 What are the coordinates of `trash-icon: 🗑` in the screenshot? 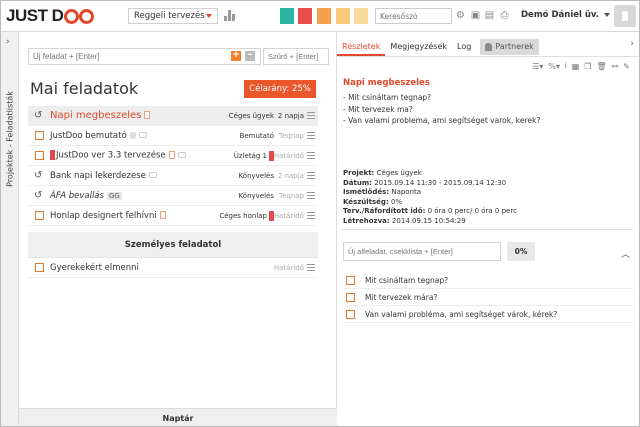 It's located at (601, 66).